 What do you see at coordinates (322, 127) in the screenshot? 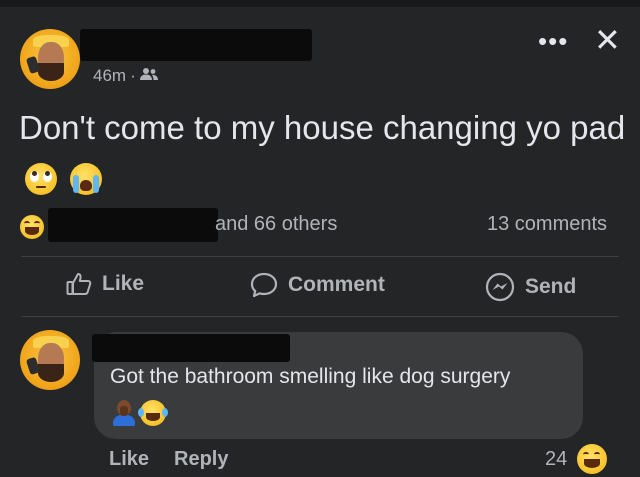
I see `post-text: Don't come to my house changing yo pad` at bounding box center [322, 127].